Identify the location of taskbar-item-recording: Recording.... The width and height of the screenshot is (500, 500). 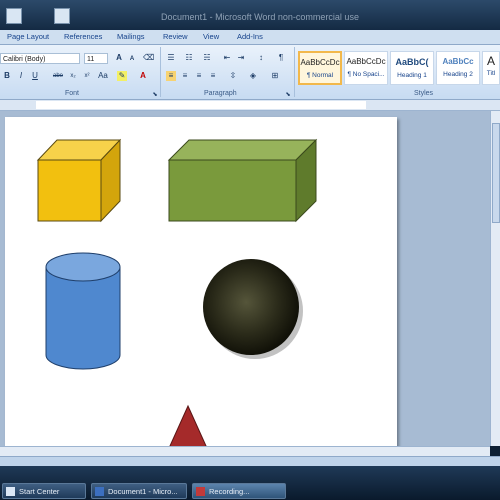
(239, 491).